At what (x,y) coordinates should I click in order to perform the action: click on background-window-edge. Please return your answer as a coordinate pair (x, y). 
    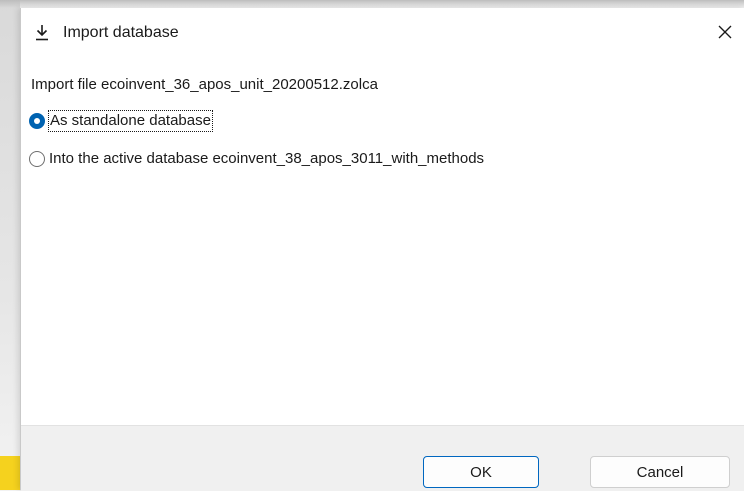
    Looking at the image, I should click on (10, 245).